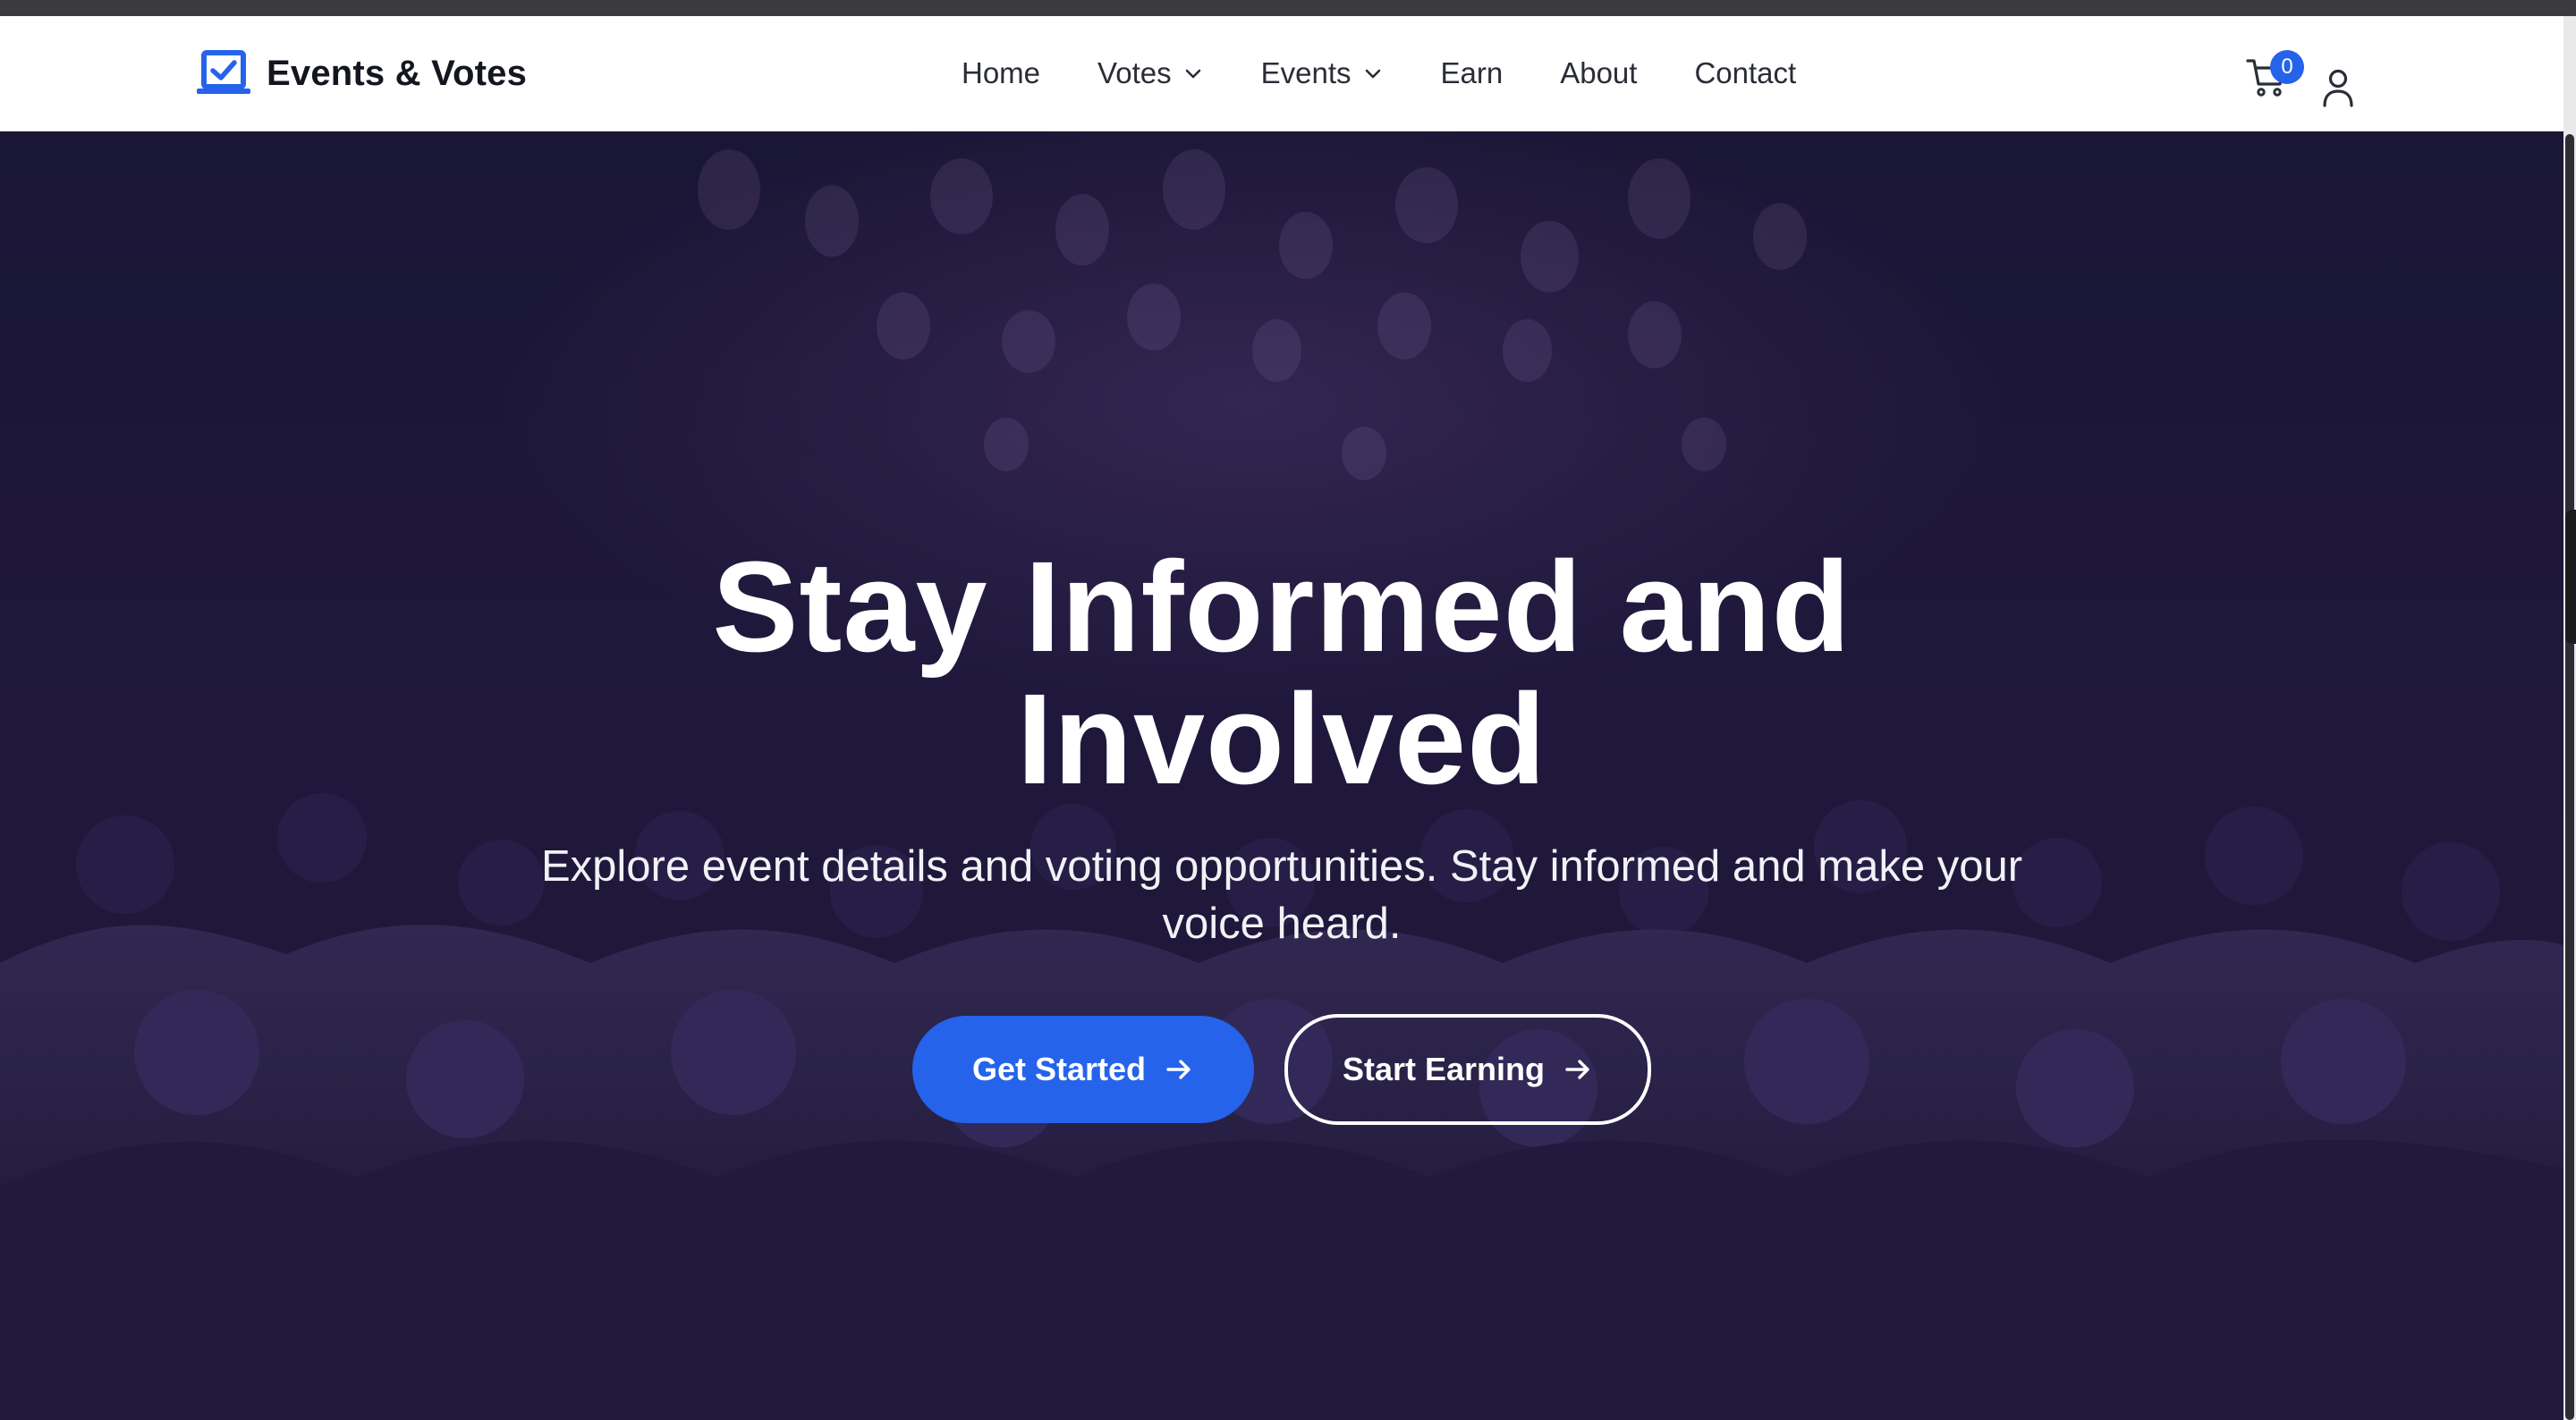 The width and height of the screenshot is (2576, 1420). I want to click on browser-top-strip, so click(1288, 8).